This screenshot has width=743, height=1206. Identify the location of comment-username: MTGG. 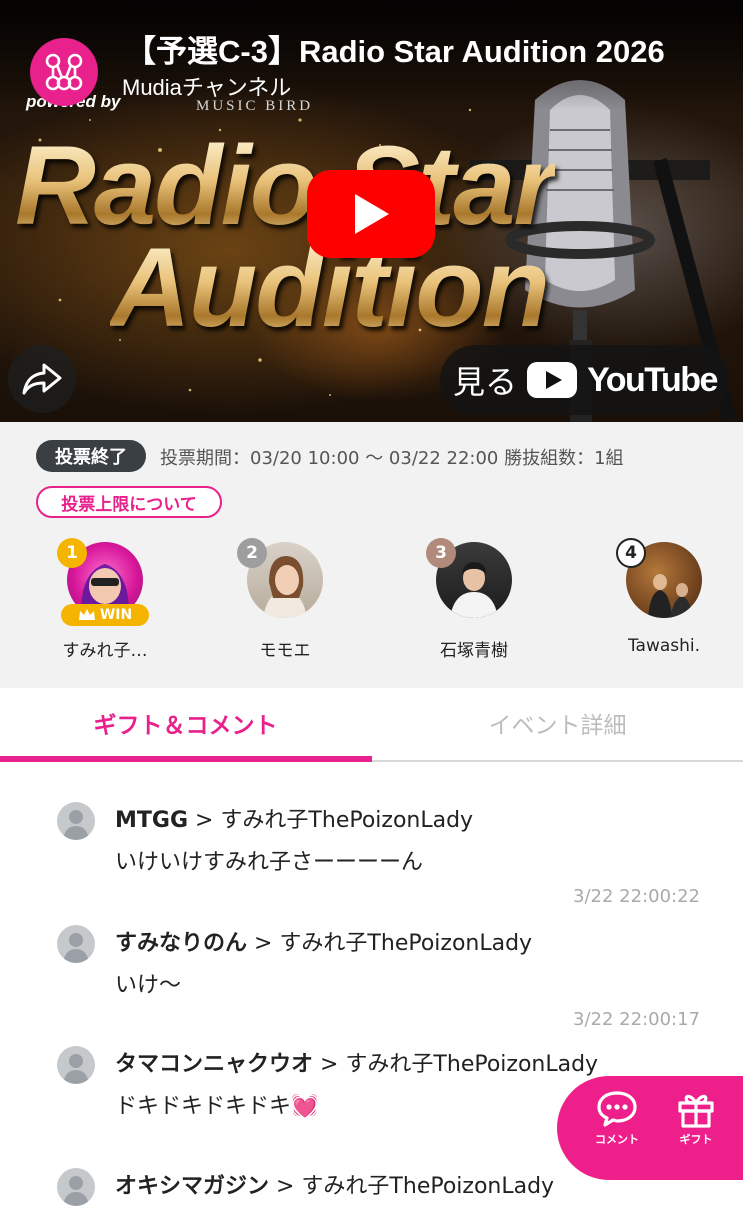
(151, 820).